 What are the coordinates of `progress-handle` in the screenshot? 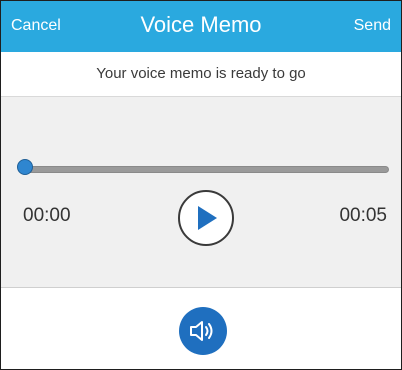 It's located at (25, 167).